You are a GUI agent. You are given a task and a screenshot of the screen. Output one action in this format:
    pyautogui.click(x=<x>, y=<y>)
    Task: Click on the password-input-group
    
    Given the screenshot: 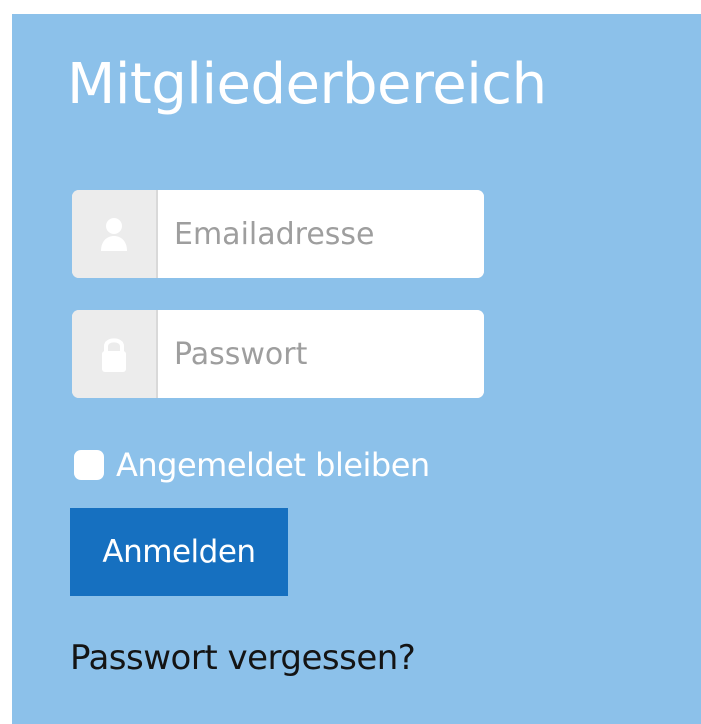 What is the action you would take?
    pyautogui.click(x=278, y=354)
    